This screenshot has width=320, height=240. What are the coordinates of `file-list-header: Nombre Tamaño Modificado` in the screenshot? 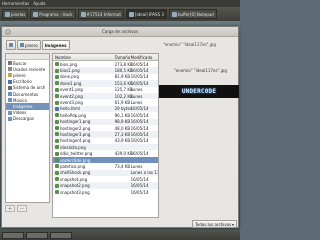 It's located at (105, 57).